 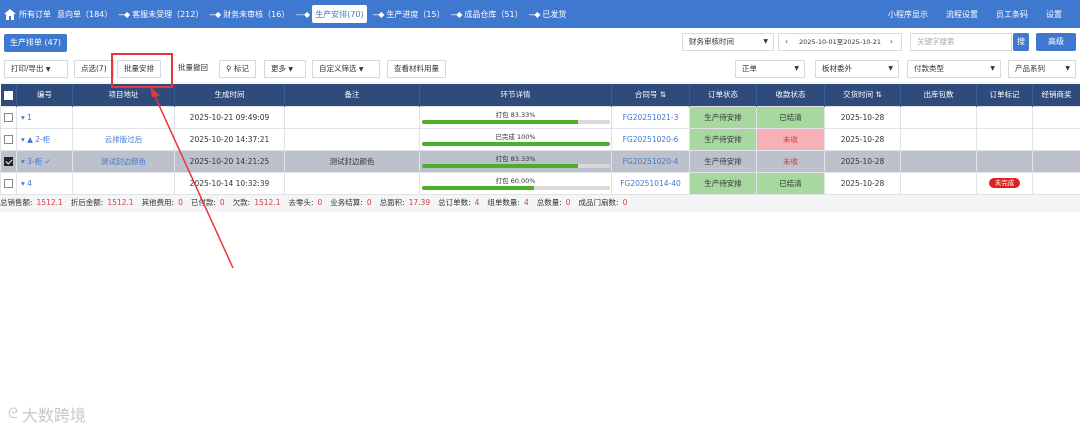 What do you see at coordinates (10, 14) in the screenshot?
I see `home-icon` at bounding box center [10, 14].